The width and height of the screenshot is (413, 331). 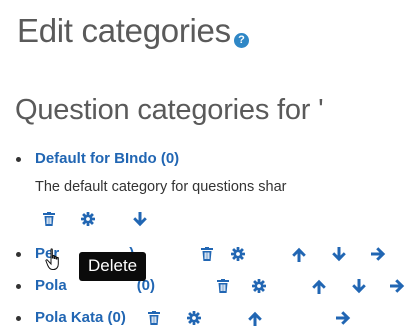 What do you see at coordinates (241, 40) in the screenshot?
I see `help-icon: ?` at bounding box center [241, 40].